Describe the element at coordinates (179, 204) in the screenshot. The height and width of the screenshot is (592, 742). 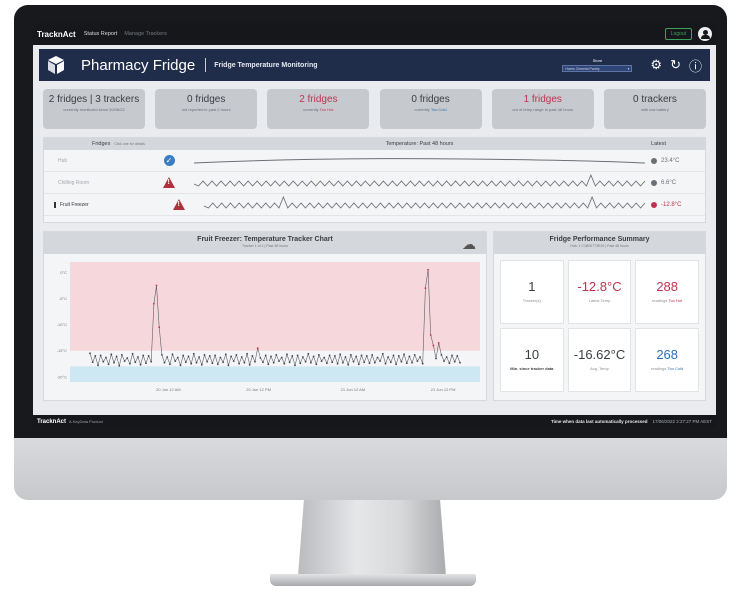
I see `warning-icon` at that location.